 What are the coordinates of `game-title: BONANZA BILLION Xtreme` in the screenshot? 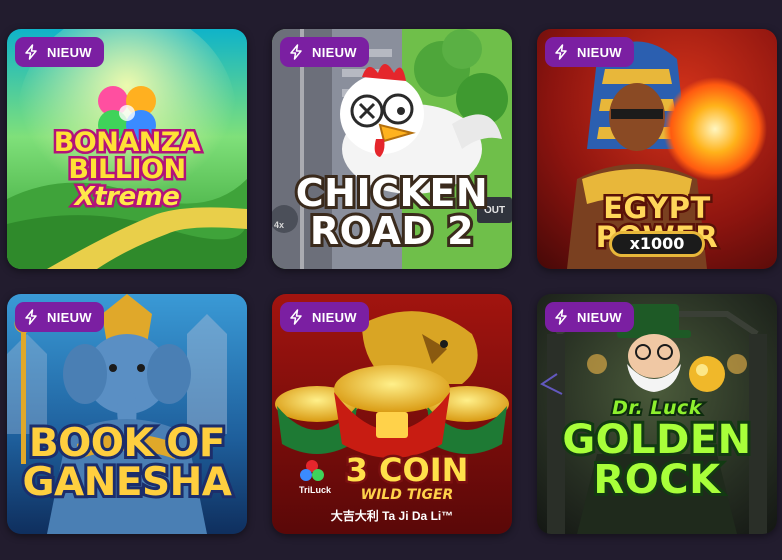 It's located at (127, 170).